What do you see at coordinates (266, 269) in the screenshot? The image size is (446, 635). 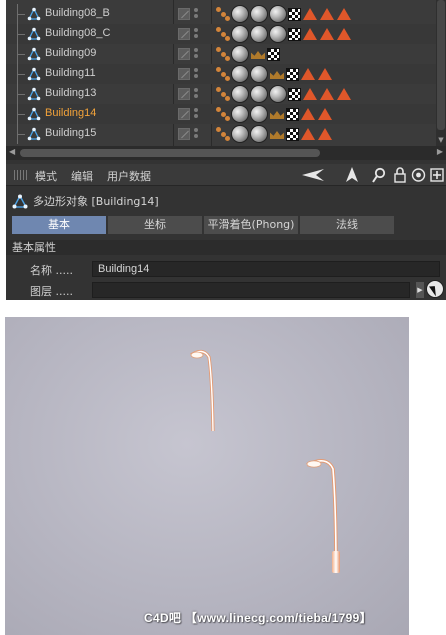 I see `name-field: Building14` at bounding box center [266, 269].